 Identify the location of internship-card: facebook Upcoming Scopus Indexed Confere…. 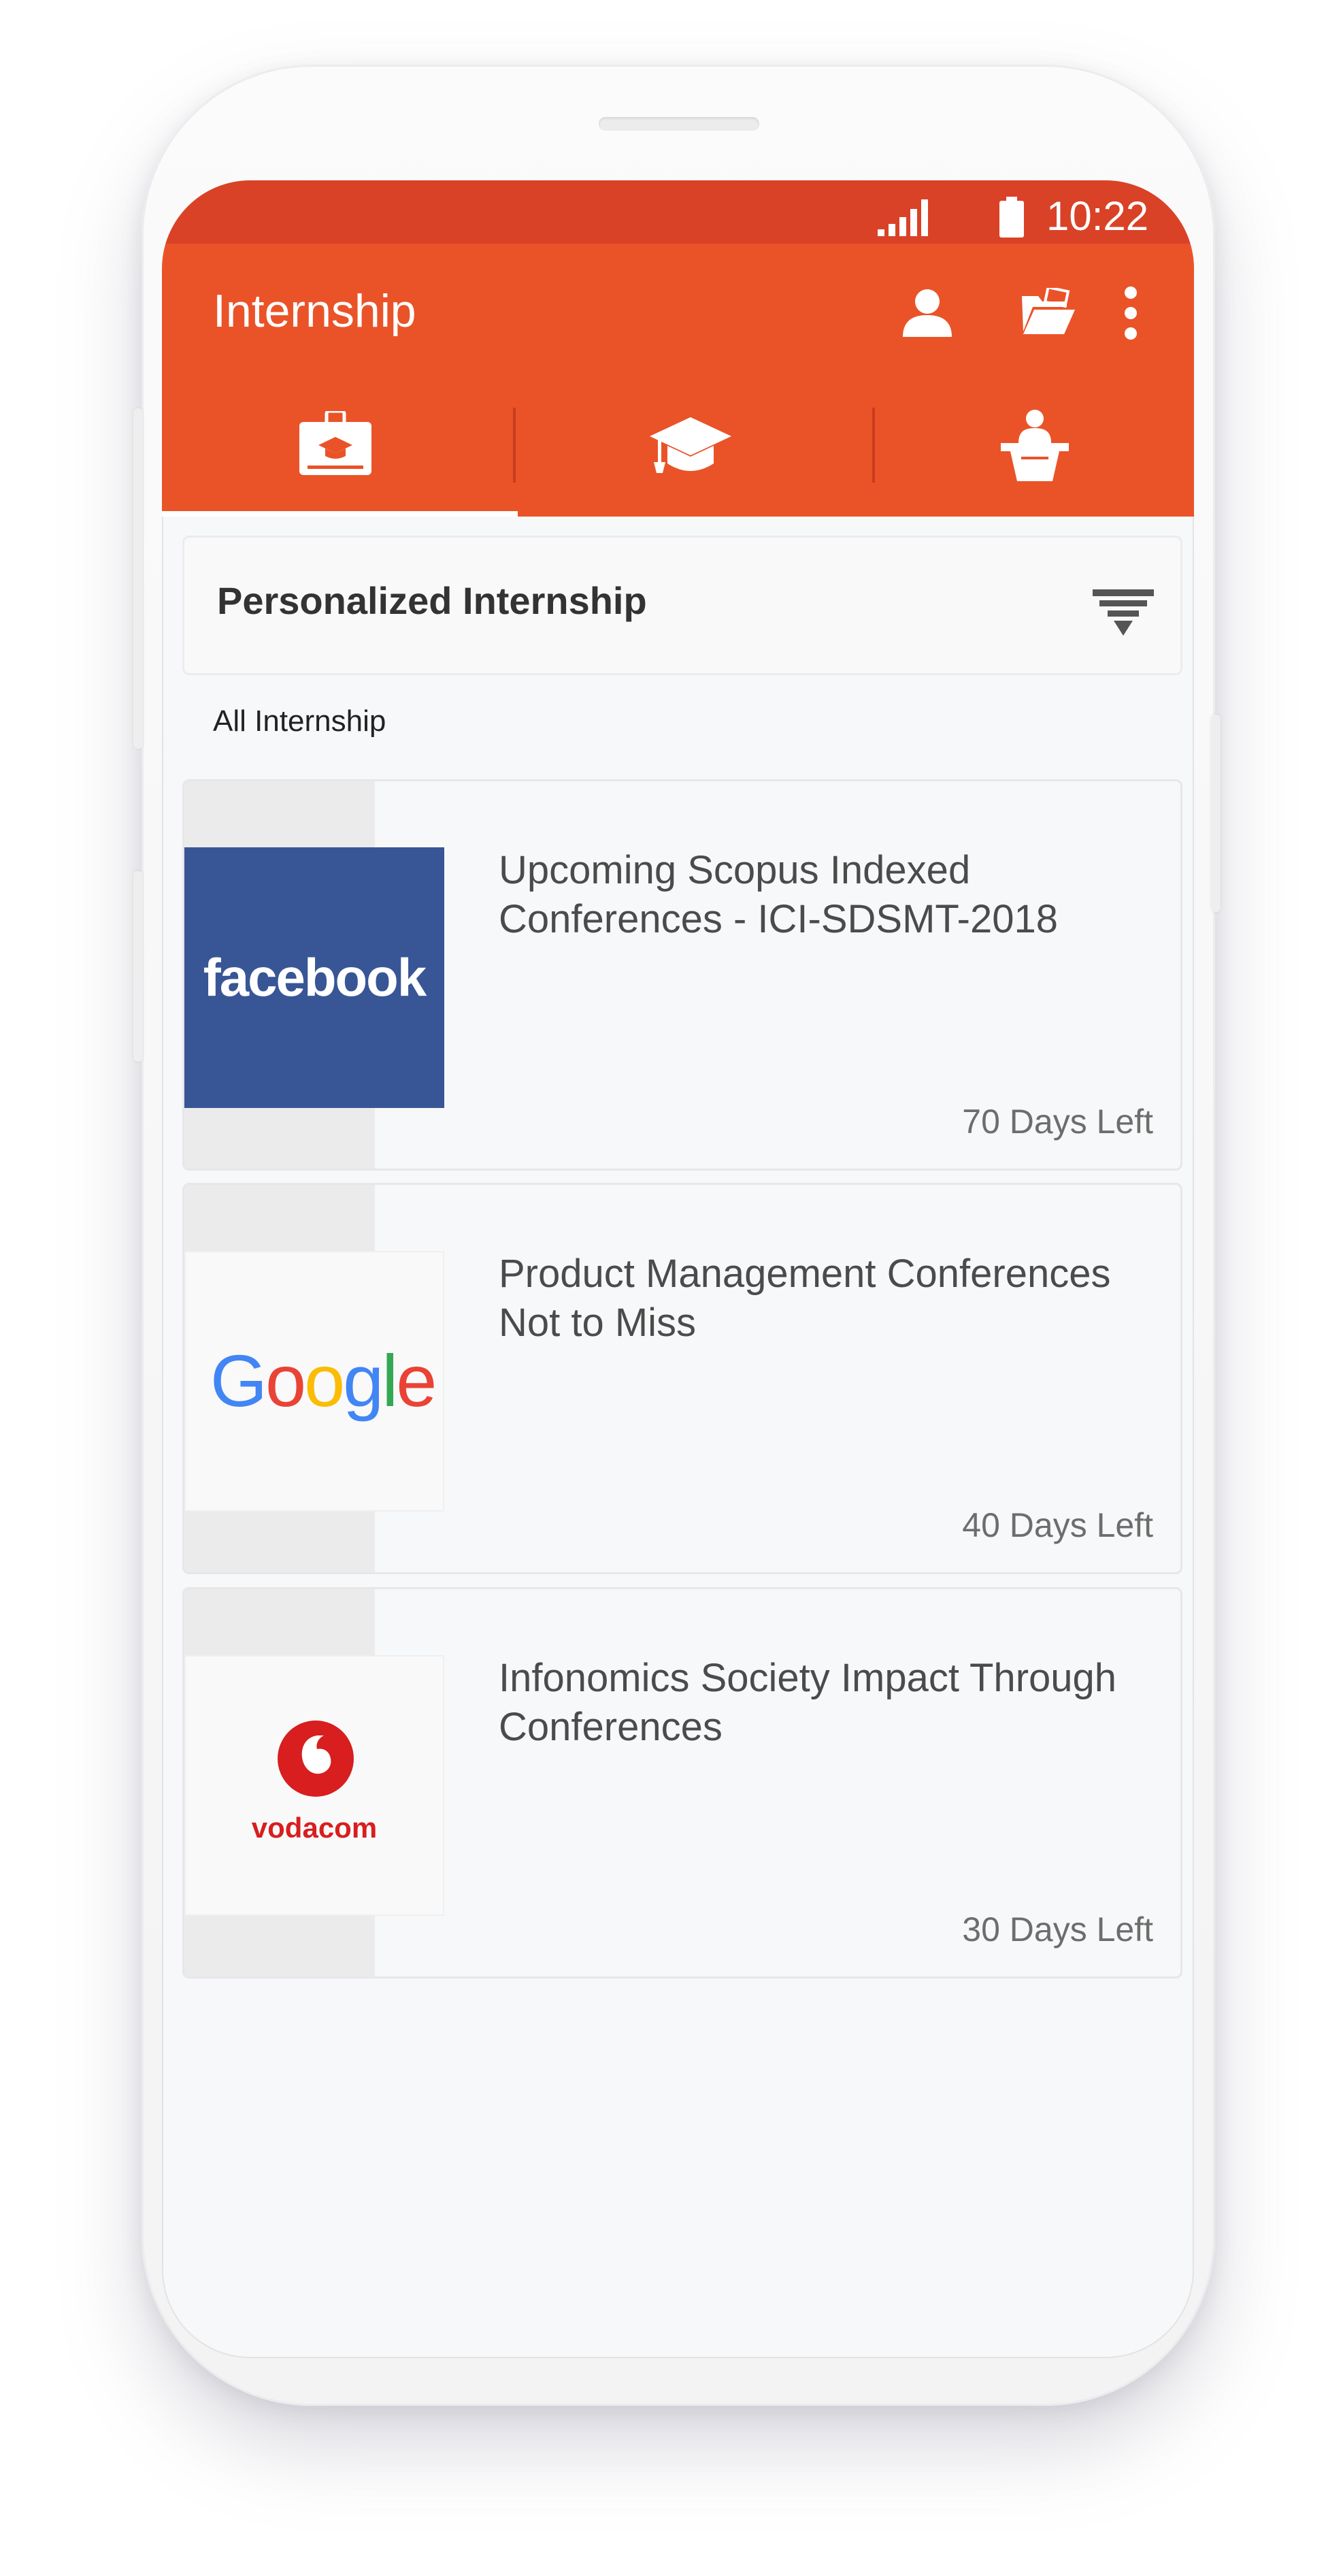
(682, 975).